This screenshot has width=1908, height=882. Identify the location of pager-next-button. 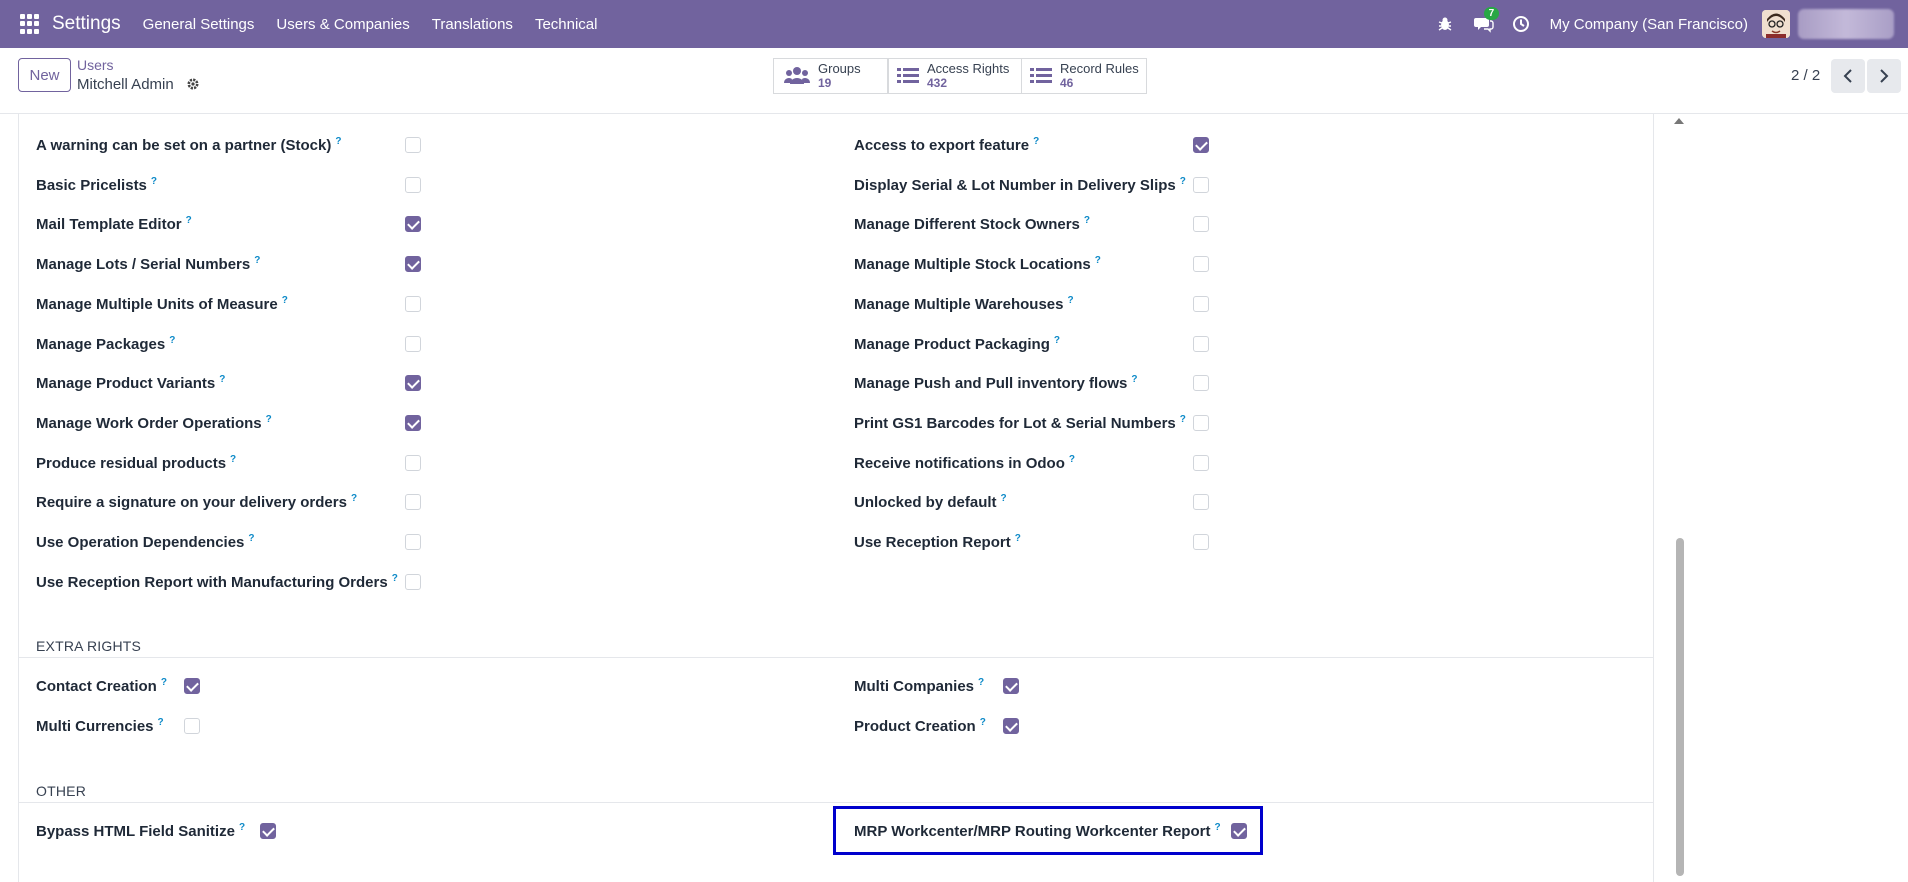
(1884, 76).